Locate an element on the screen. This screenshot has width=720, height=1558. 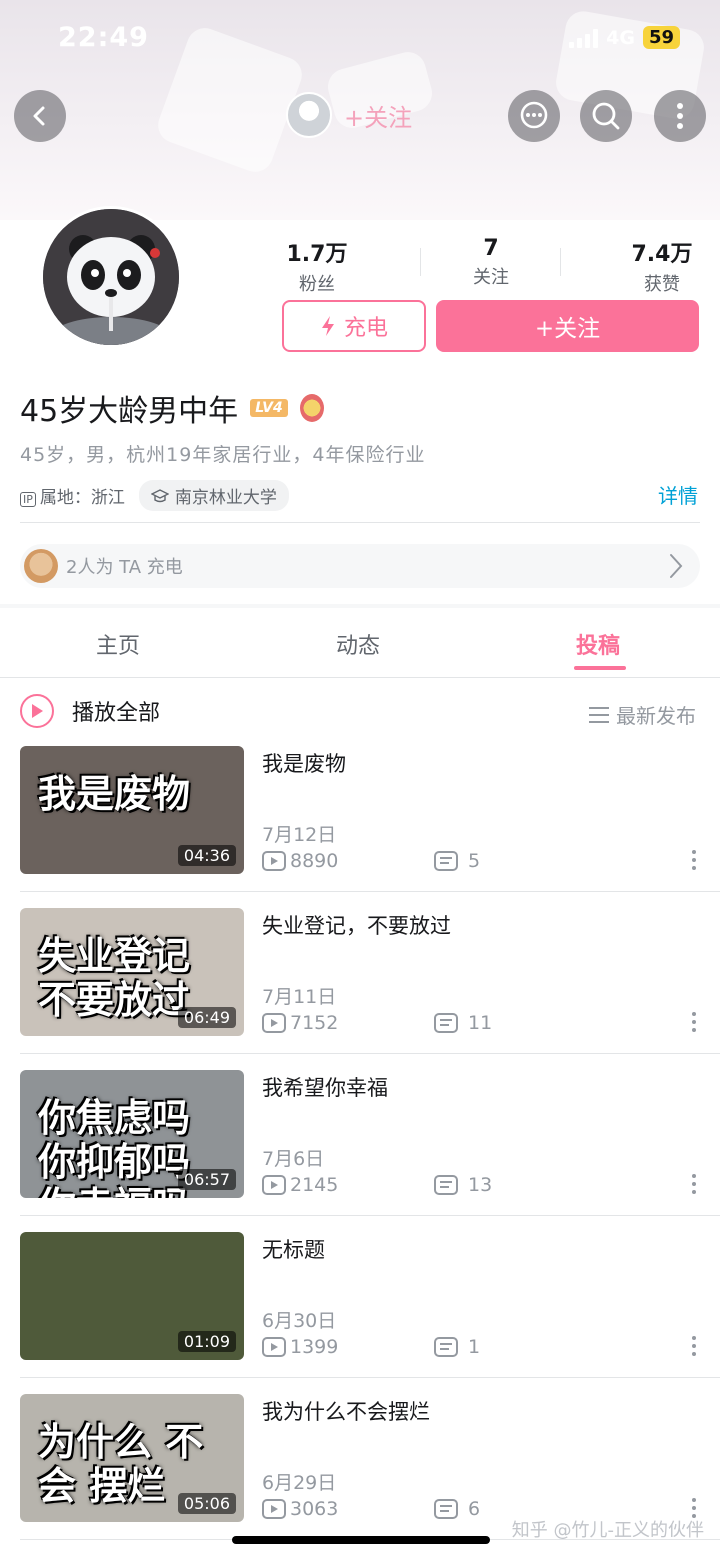
medal-icon is located at coordinates (311, 408).